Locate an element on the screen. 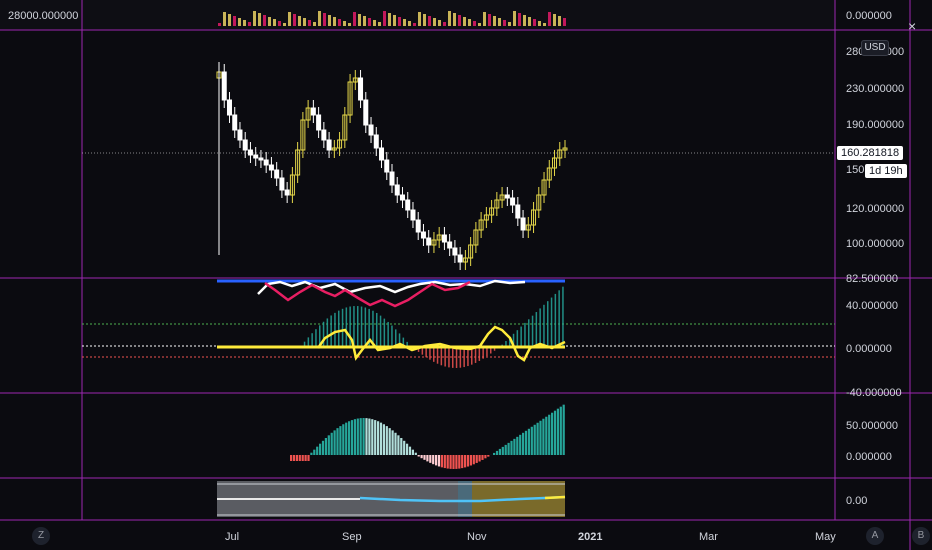  close-icon: × is located at coordinates (912, 26).